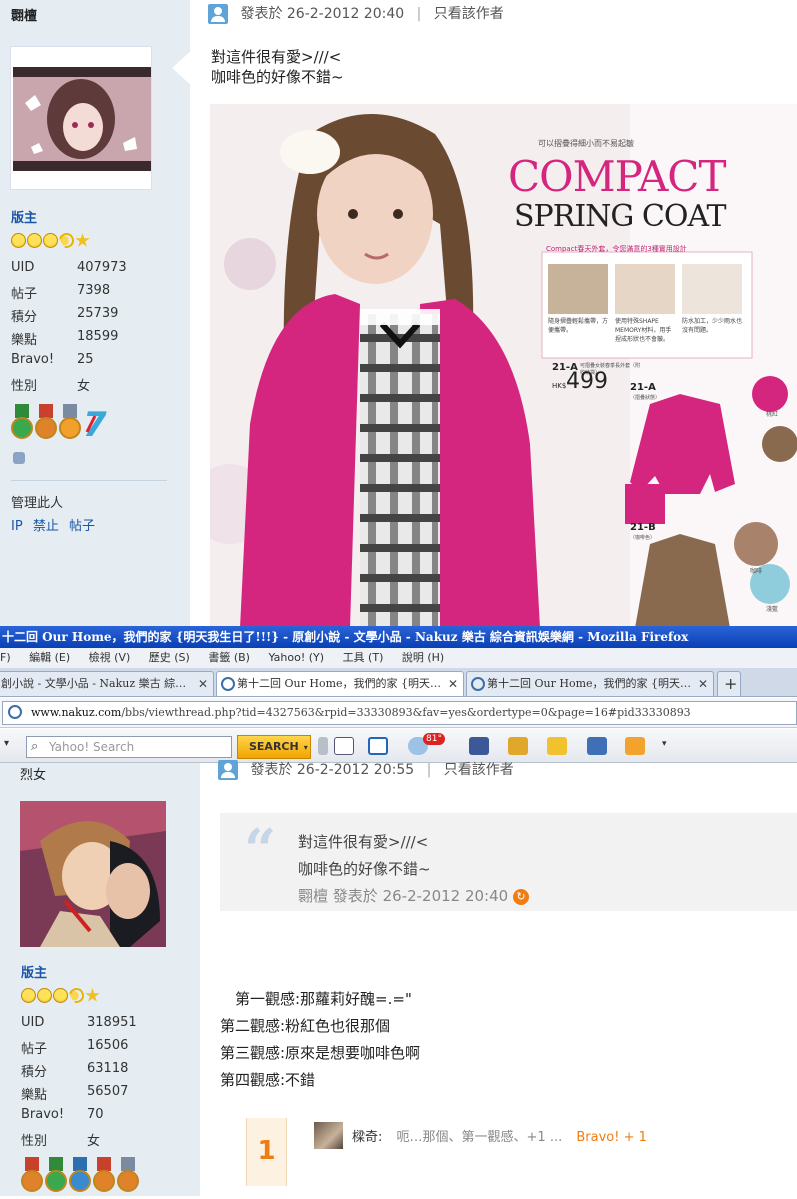 Image resolution: width=797 pixels, height=1199 pixels. What do you see at coordinates (363, 657) in the screenshot?
I see `menu-tools: 工具 (T)` at bounding box center [363, 657].